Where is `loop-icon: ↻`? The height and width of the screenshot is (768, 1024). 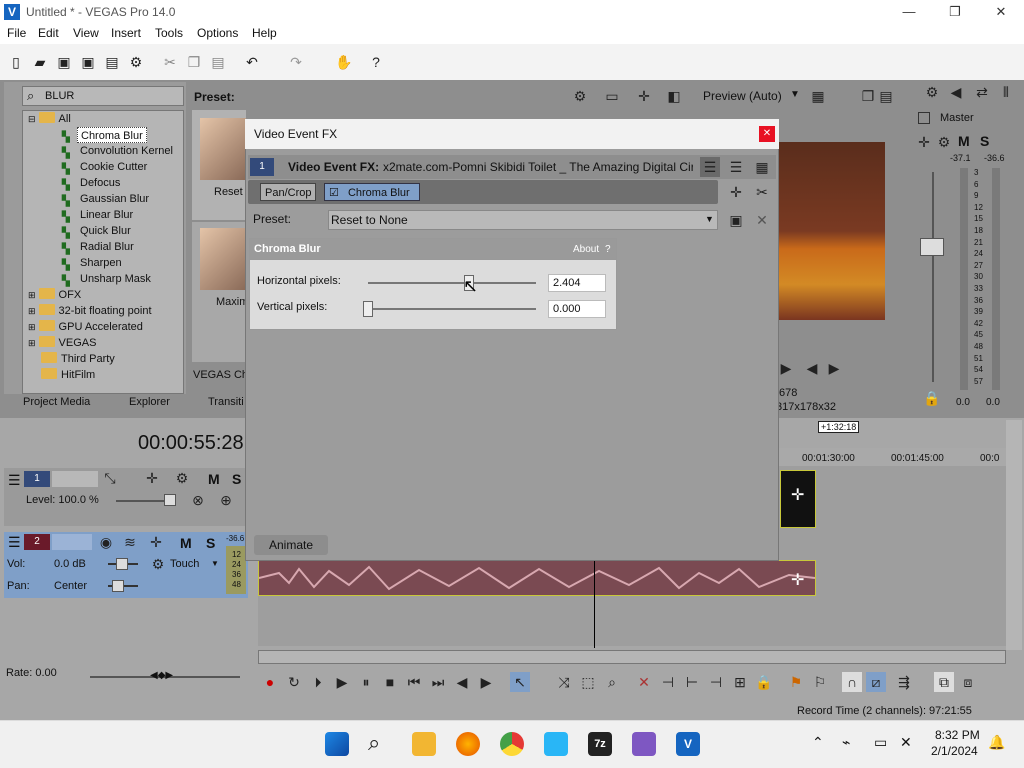
loop-icon: ↻ is located at coordinates (294, 682).